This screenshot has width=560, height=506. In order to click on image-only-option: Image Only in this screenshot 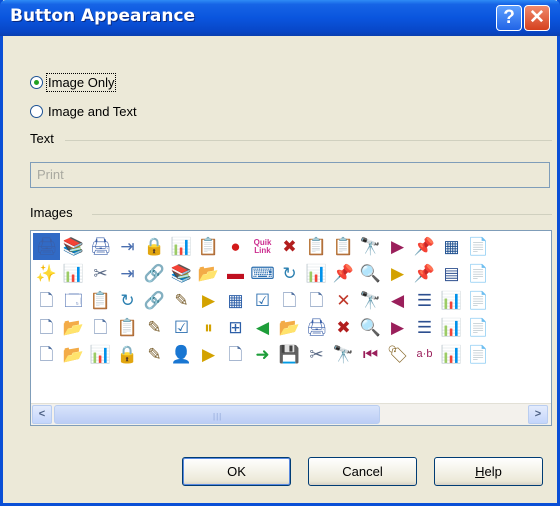, I will do `click(73, 82)`.